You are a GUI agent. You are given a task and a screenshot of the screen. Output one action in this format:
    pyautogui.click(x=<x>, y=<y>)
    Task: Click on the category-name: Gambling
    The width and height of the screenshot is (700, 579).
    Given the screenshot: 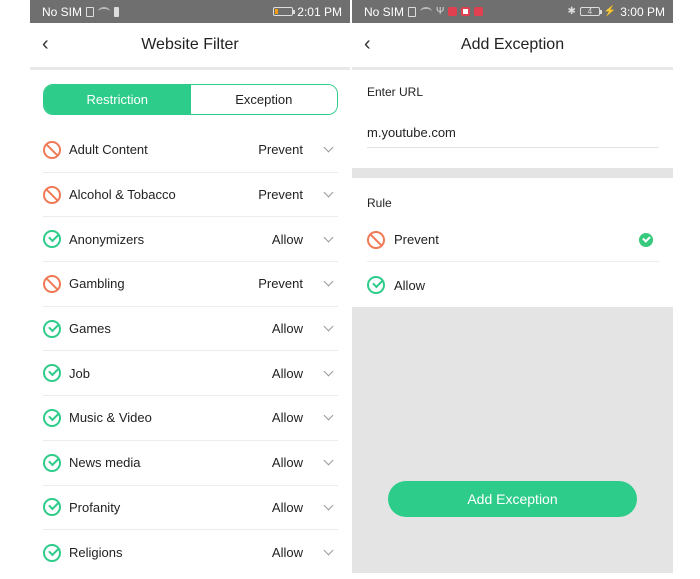 What is the action you would take?
    pyautogui.click(x=97, y=284)
    